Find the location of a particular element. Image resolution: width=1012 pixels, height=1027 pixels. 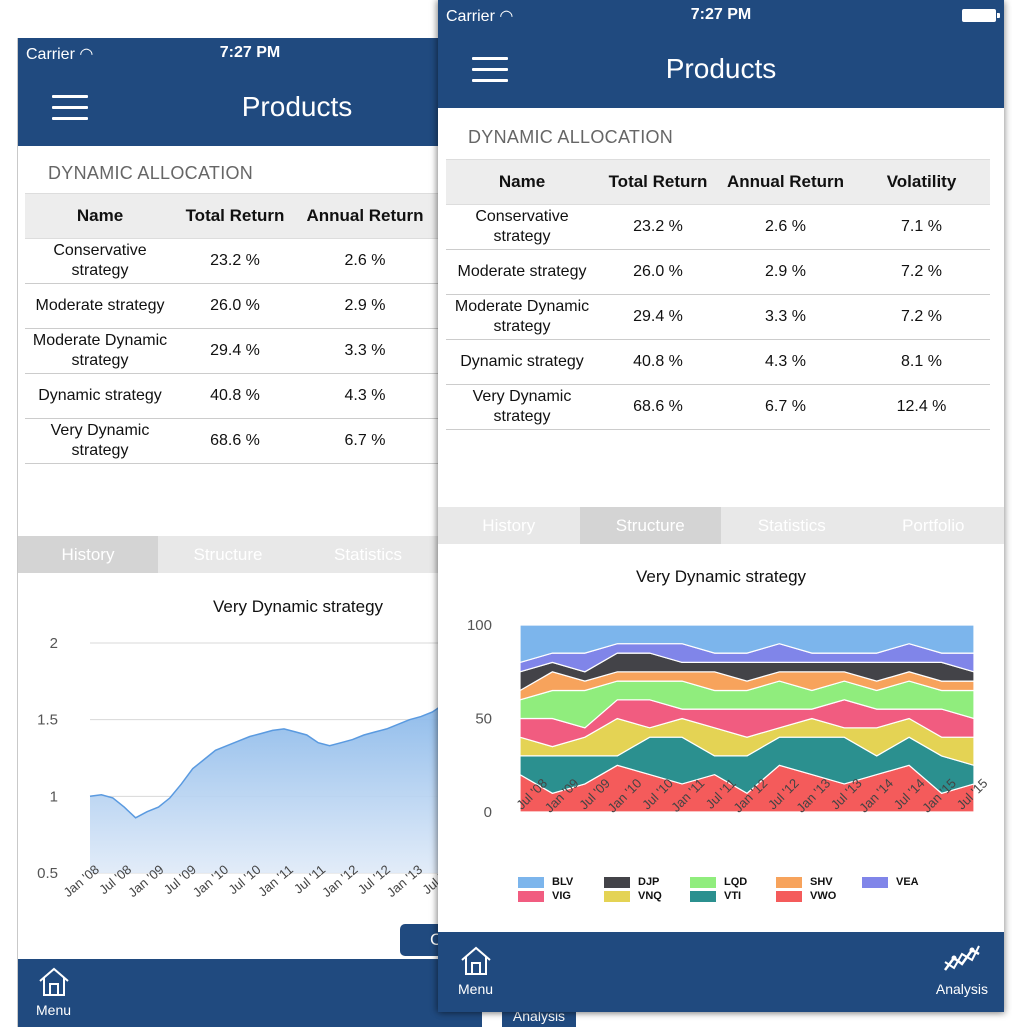

status-time: 7:27 PM is located at coordinates (721, 14).